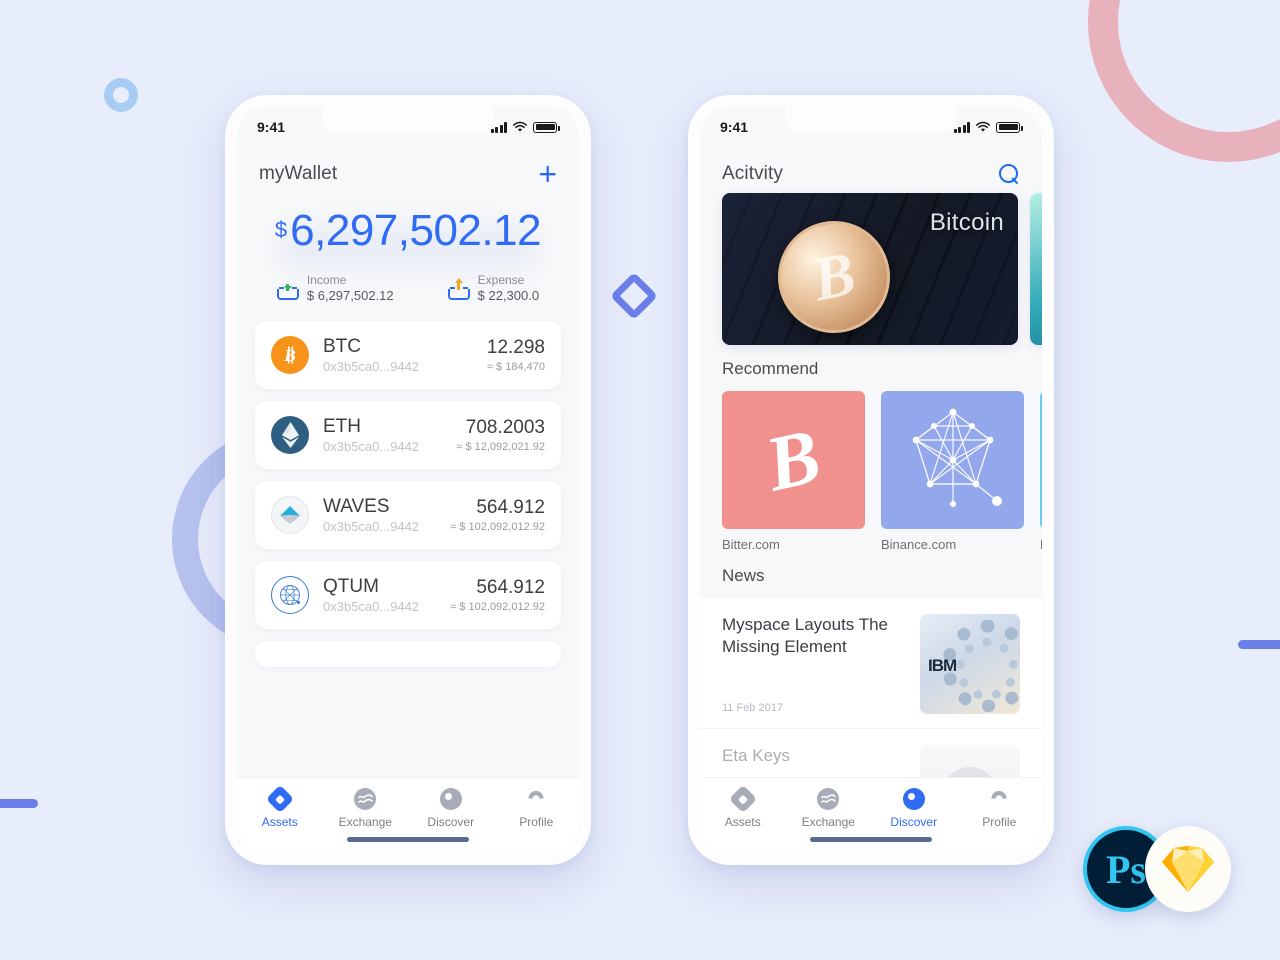  What do you see at coordinates (1009, 174) in the screenshot?
I see `search-icon` at bounding box center [1009, 174].